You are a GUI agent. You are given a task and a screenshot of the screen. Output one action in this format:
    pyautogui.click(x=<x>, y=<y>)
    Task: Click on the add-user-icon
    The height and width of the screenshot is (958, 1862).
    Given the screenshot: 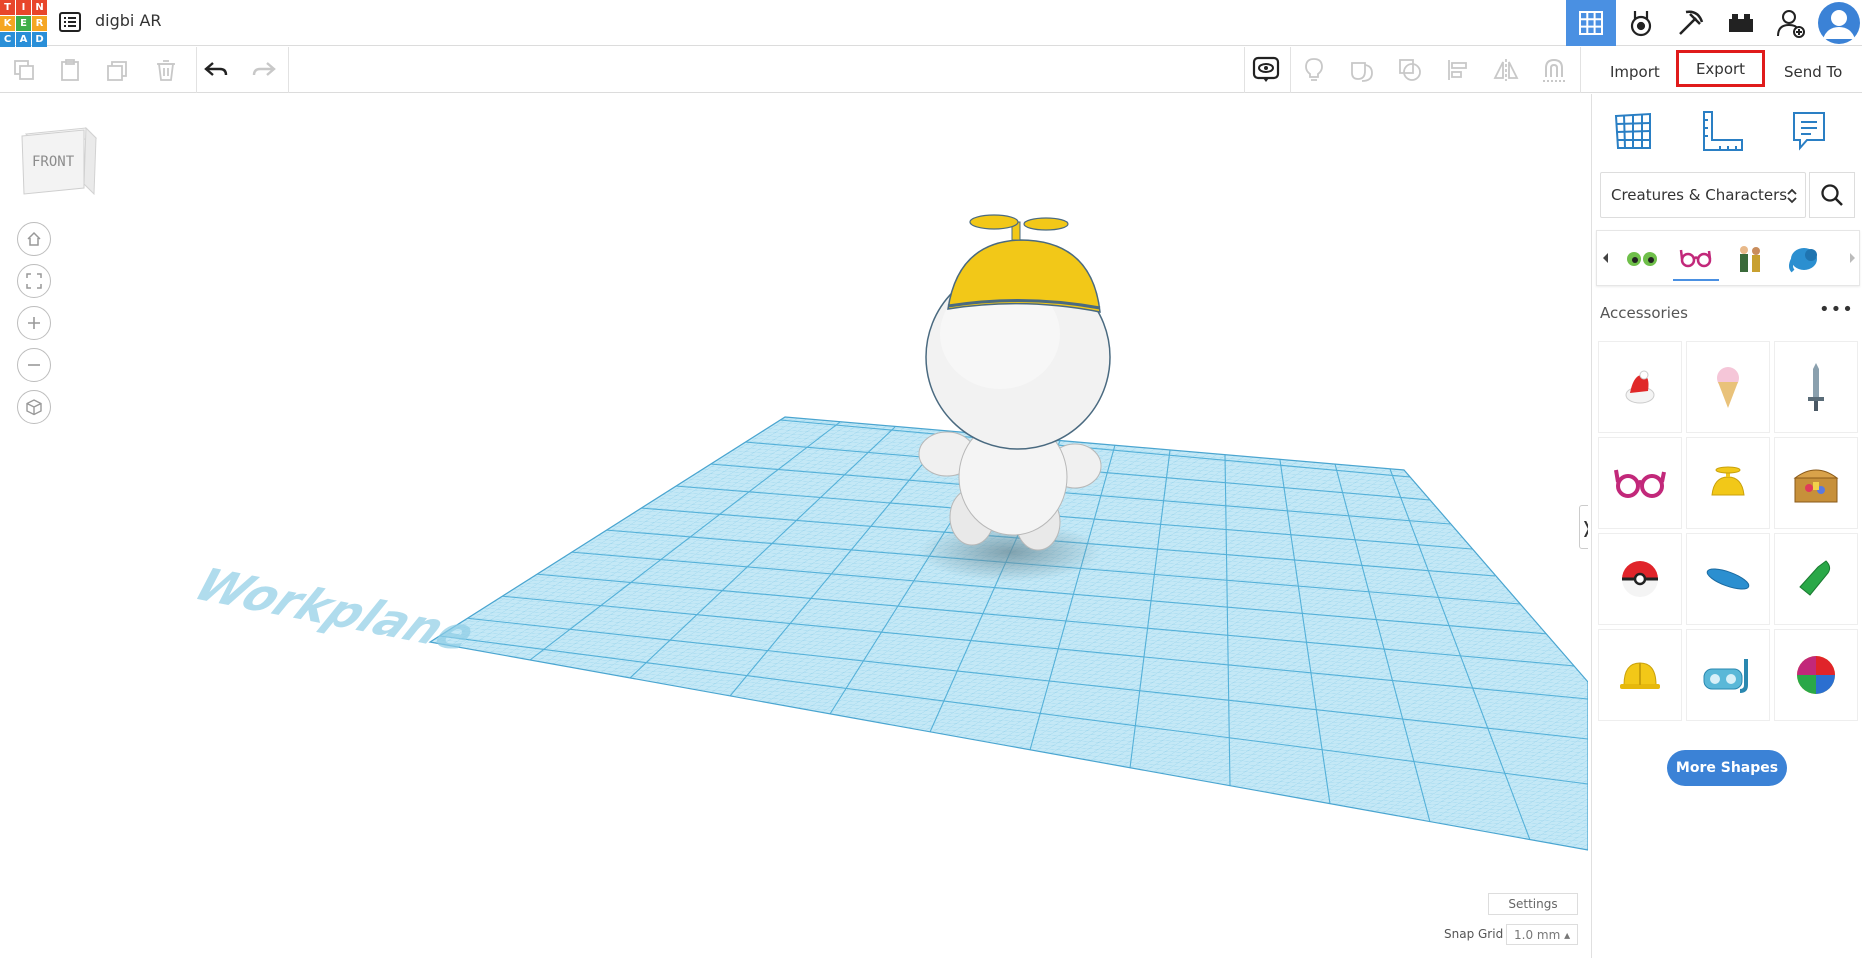 What is the action you would take?
    pyautogui.click(x=1791, y=23)
    